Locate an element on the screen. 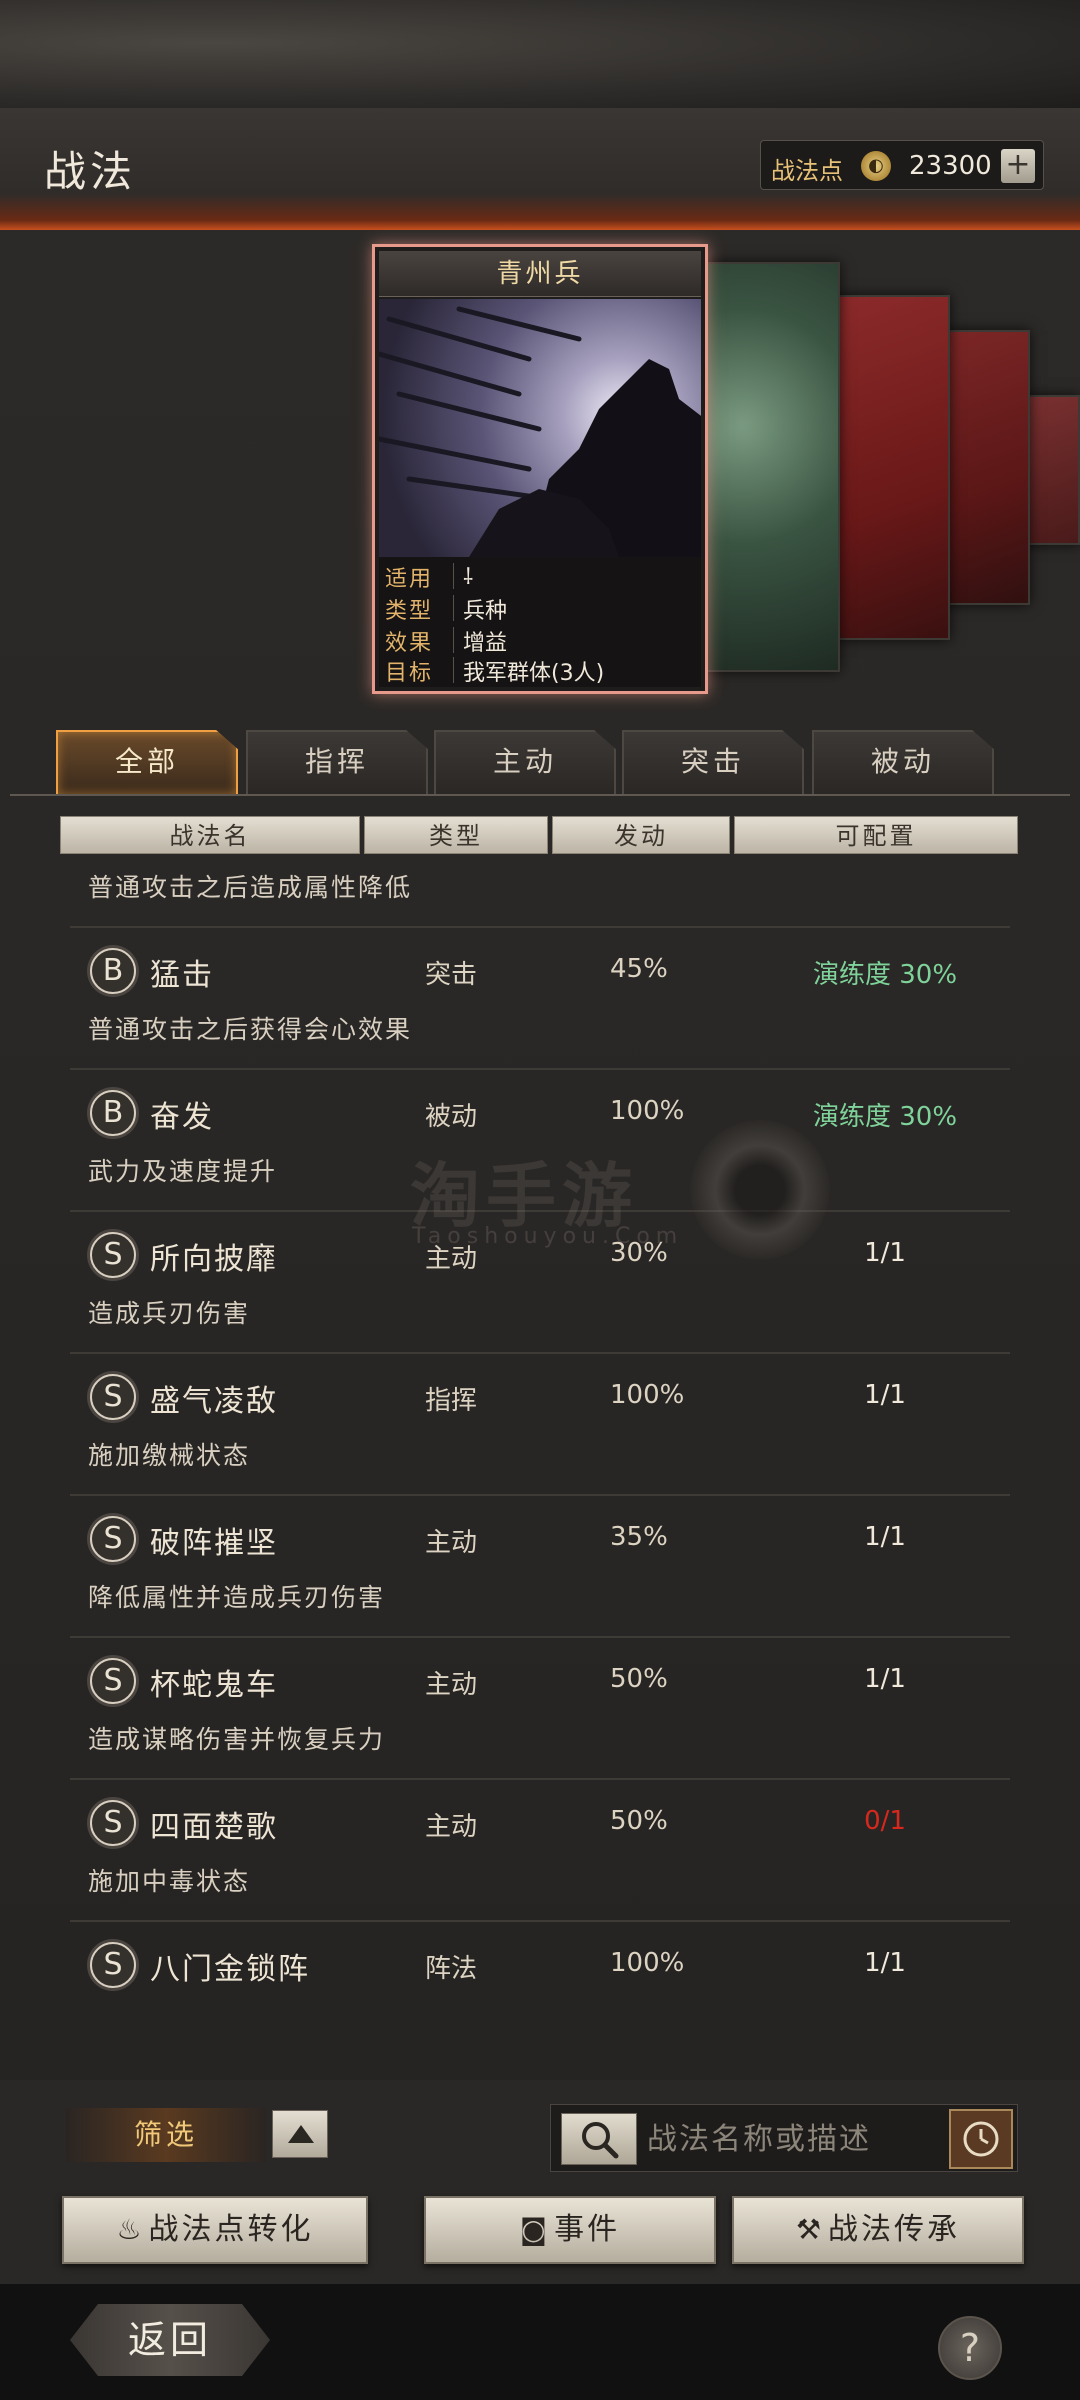 Image resolution: width=1080 pixels, height=2400 pixels. tactic-desc: 武力及速度提升 is located at coordinates (183, 1171).